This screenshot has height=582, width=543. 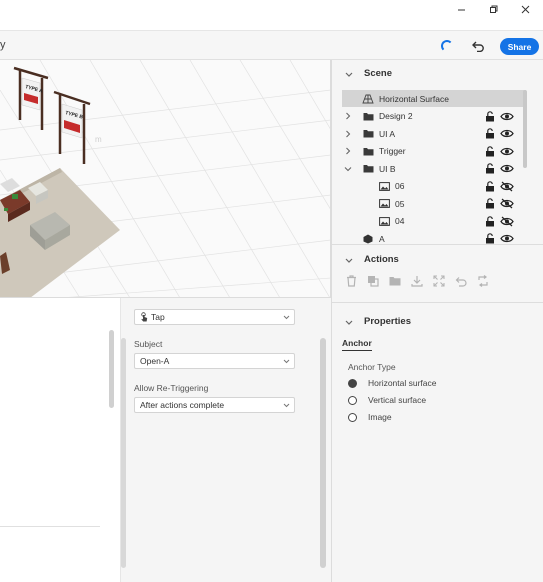 I want to click on scene-item-label: Horizontal Surface, so click(x=414, y=98).